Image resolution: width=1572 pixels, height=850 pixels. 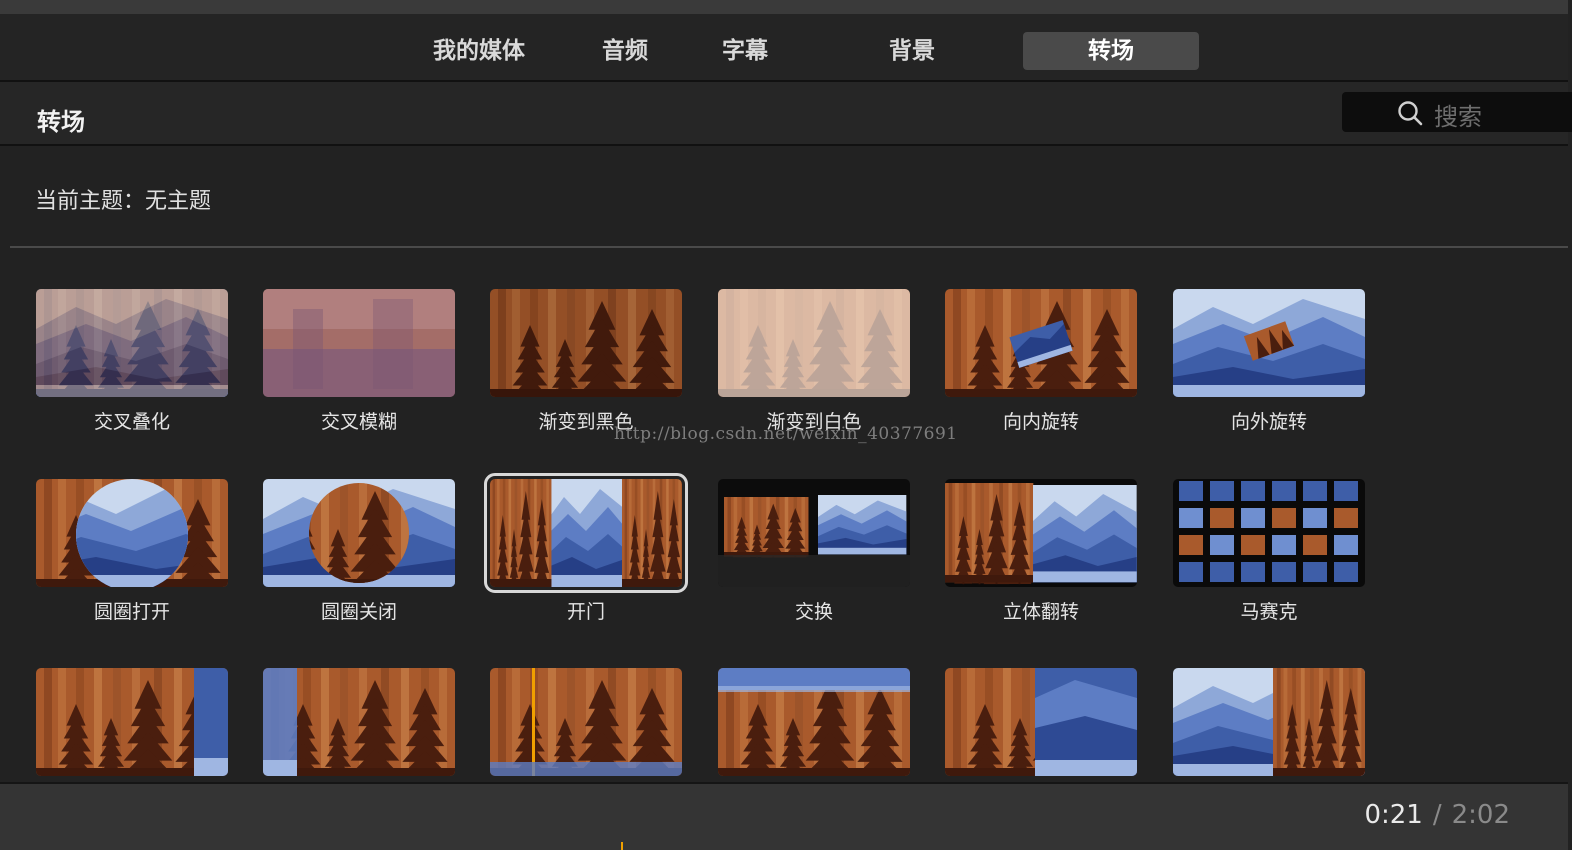 I want to click on search-input: 搜索, so click(x=1458, y=114).